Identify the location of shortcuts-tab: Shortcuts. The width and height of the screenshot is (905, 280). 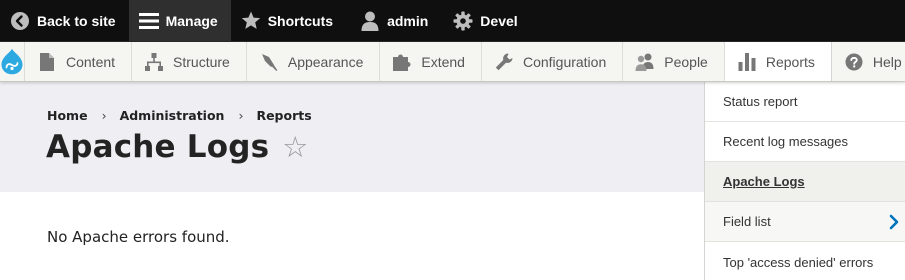
(288, 20).